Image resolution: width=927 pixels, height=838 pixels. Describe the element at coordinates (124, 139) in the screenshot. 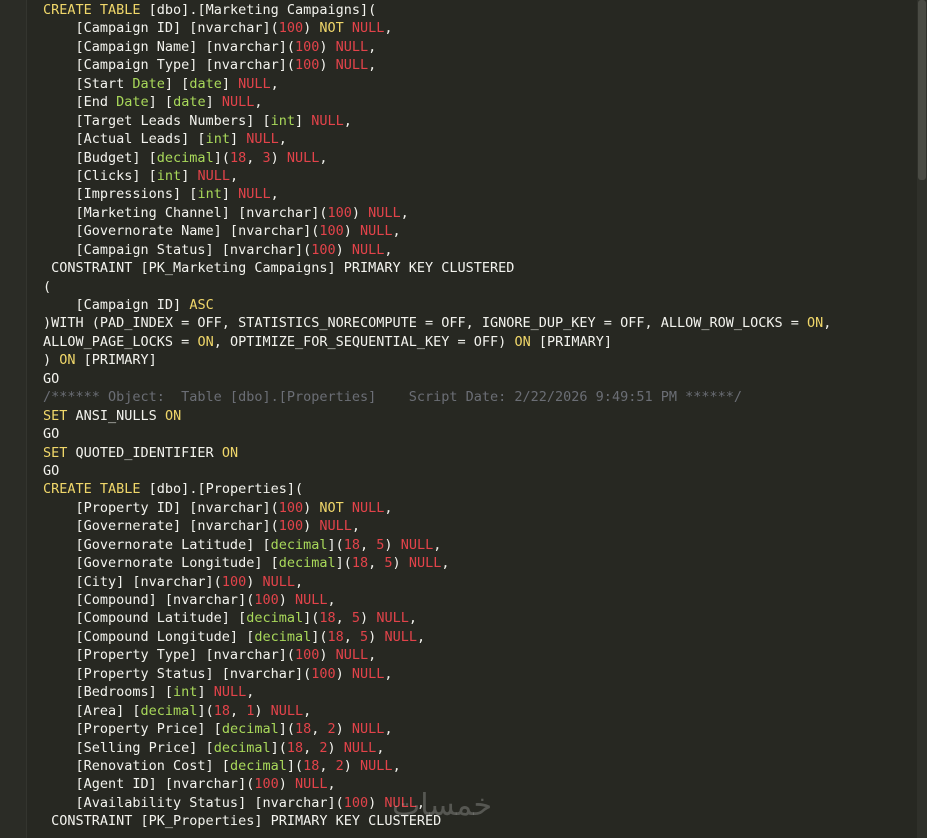

I see `code-text: [Actual Leads] [` at that location.